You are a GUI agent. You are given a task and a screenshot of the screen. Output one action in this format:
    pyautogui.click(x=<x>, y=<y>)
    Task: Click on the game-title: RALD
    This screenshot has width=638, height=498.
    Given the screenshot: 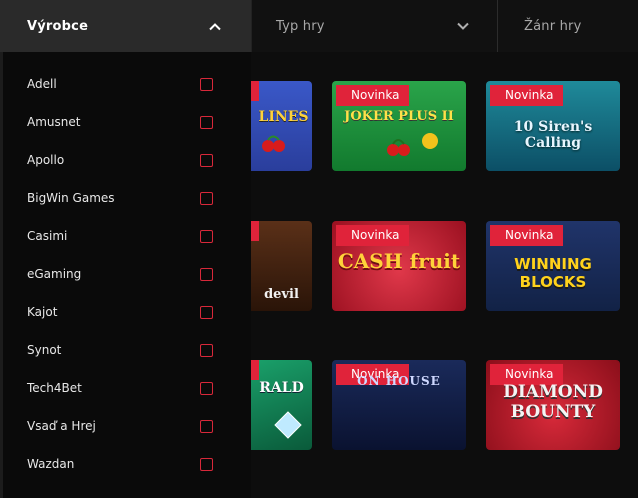 What is the action you would take?
    pyautogui.click(x=281, y=388)
    